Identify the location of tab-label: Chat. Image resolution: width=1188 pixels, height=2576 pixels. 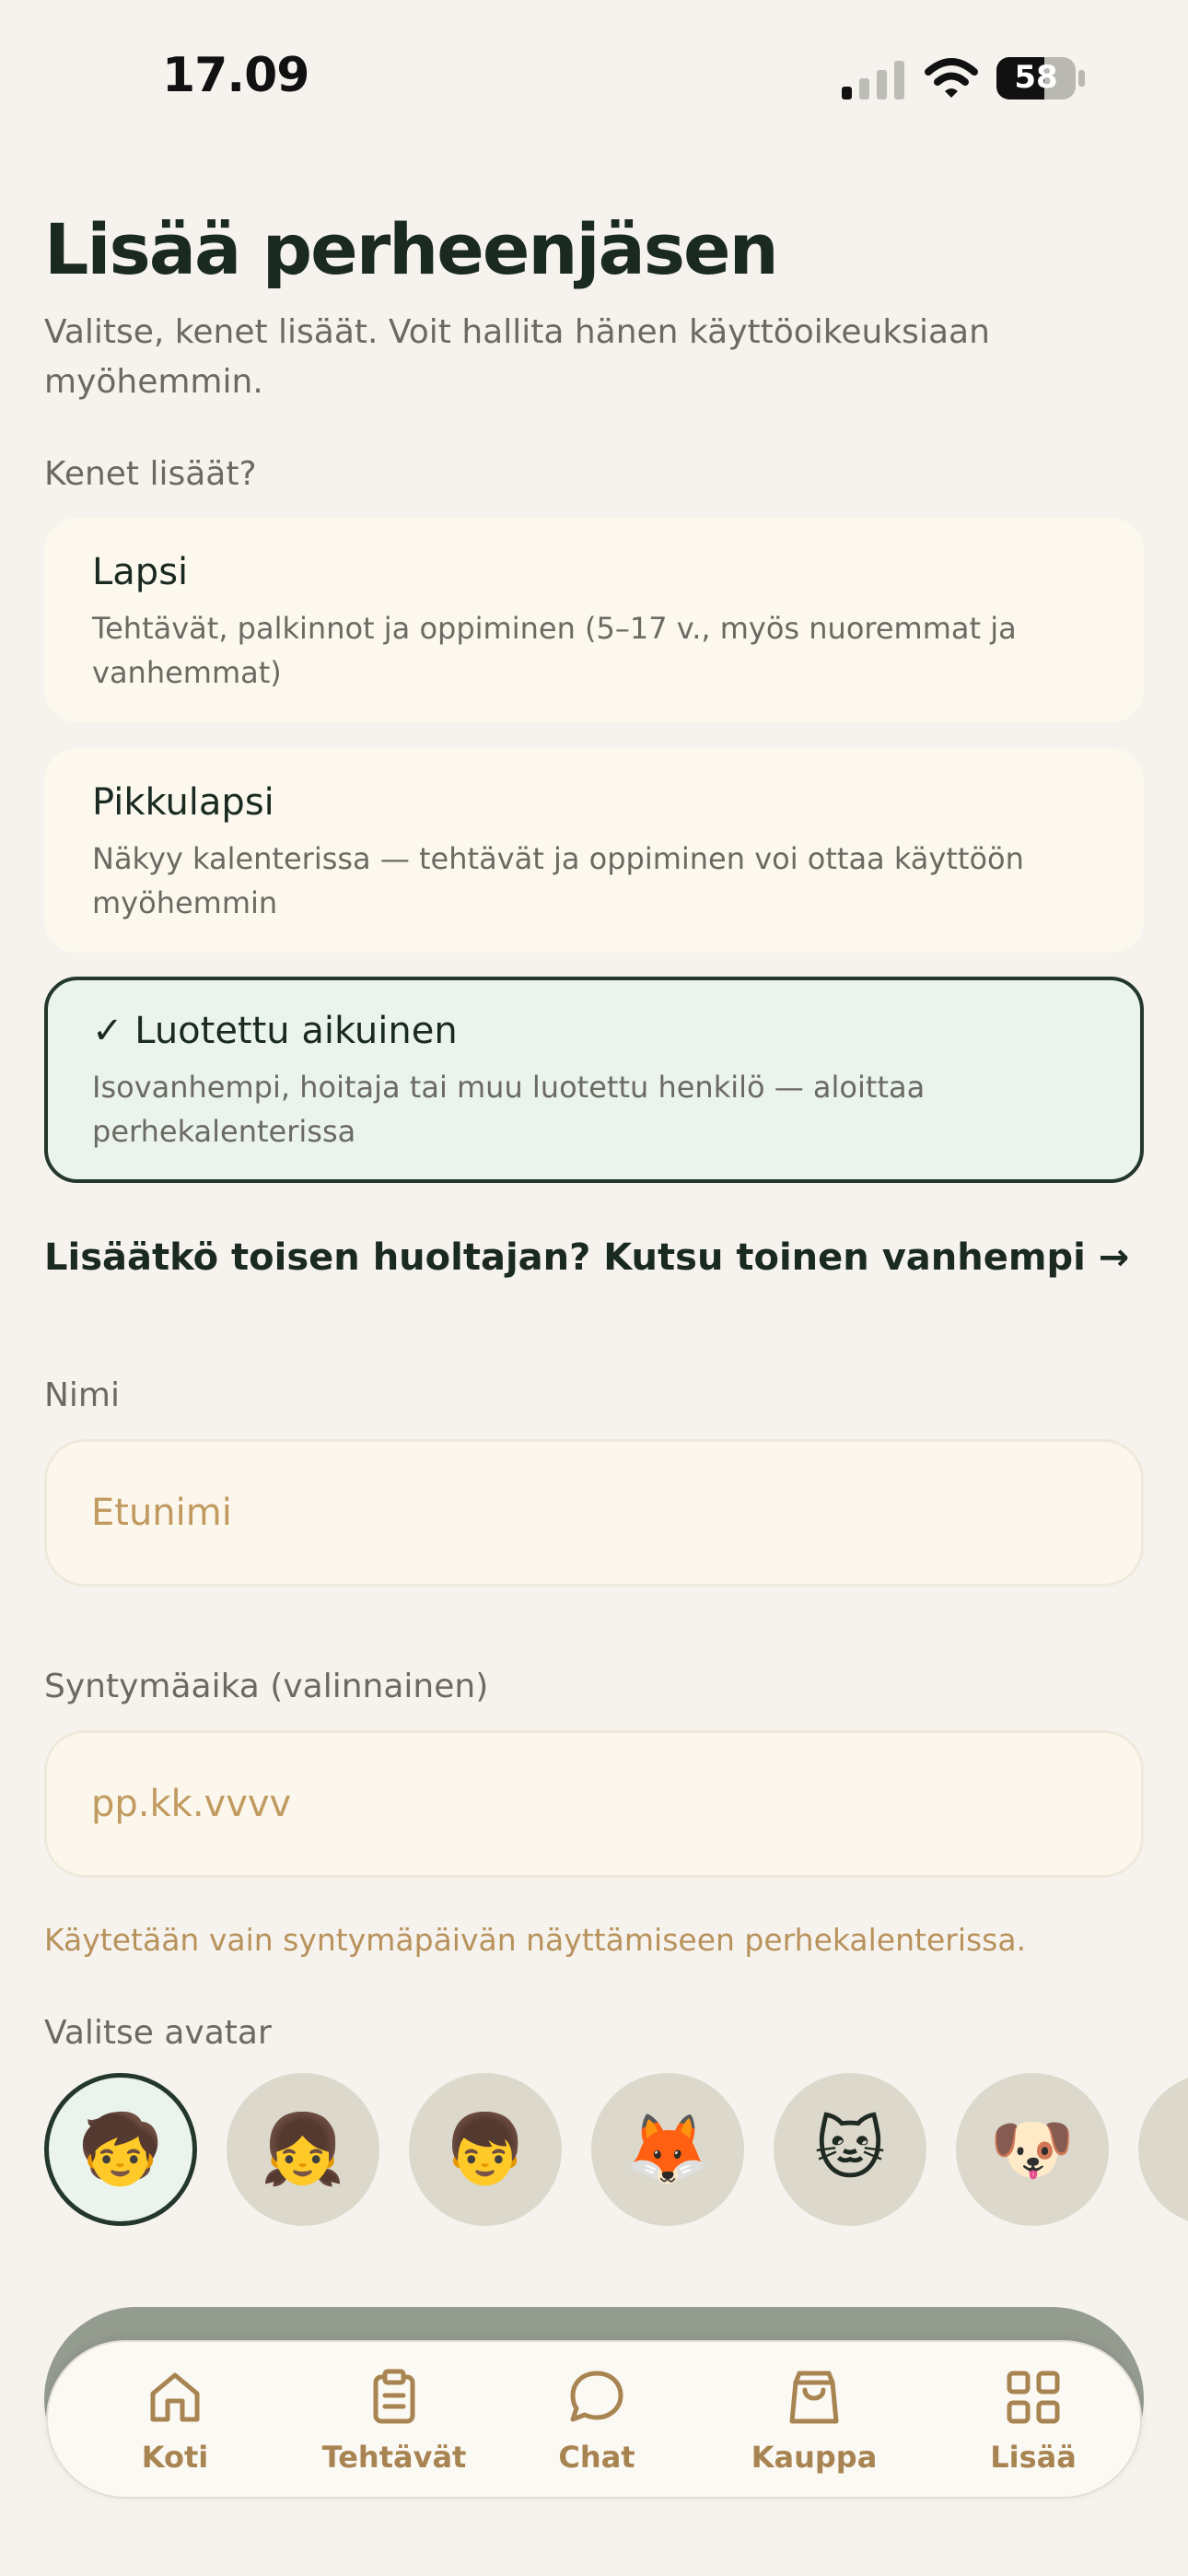
(596, 2457).